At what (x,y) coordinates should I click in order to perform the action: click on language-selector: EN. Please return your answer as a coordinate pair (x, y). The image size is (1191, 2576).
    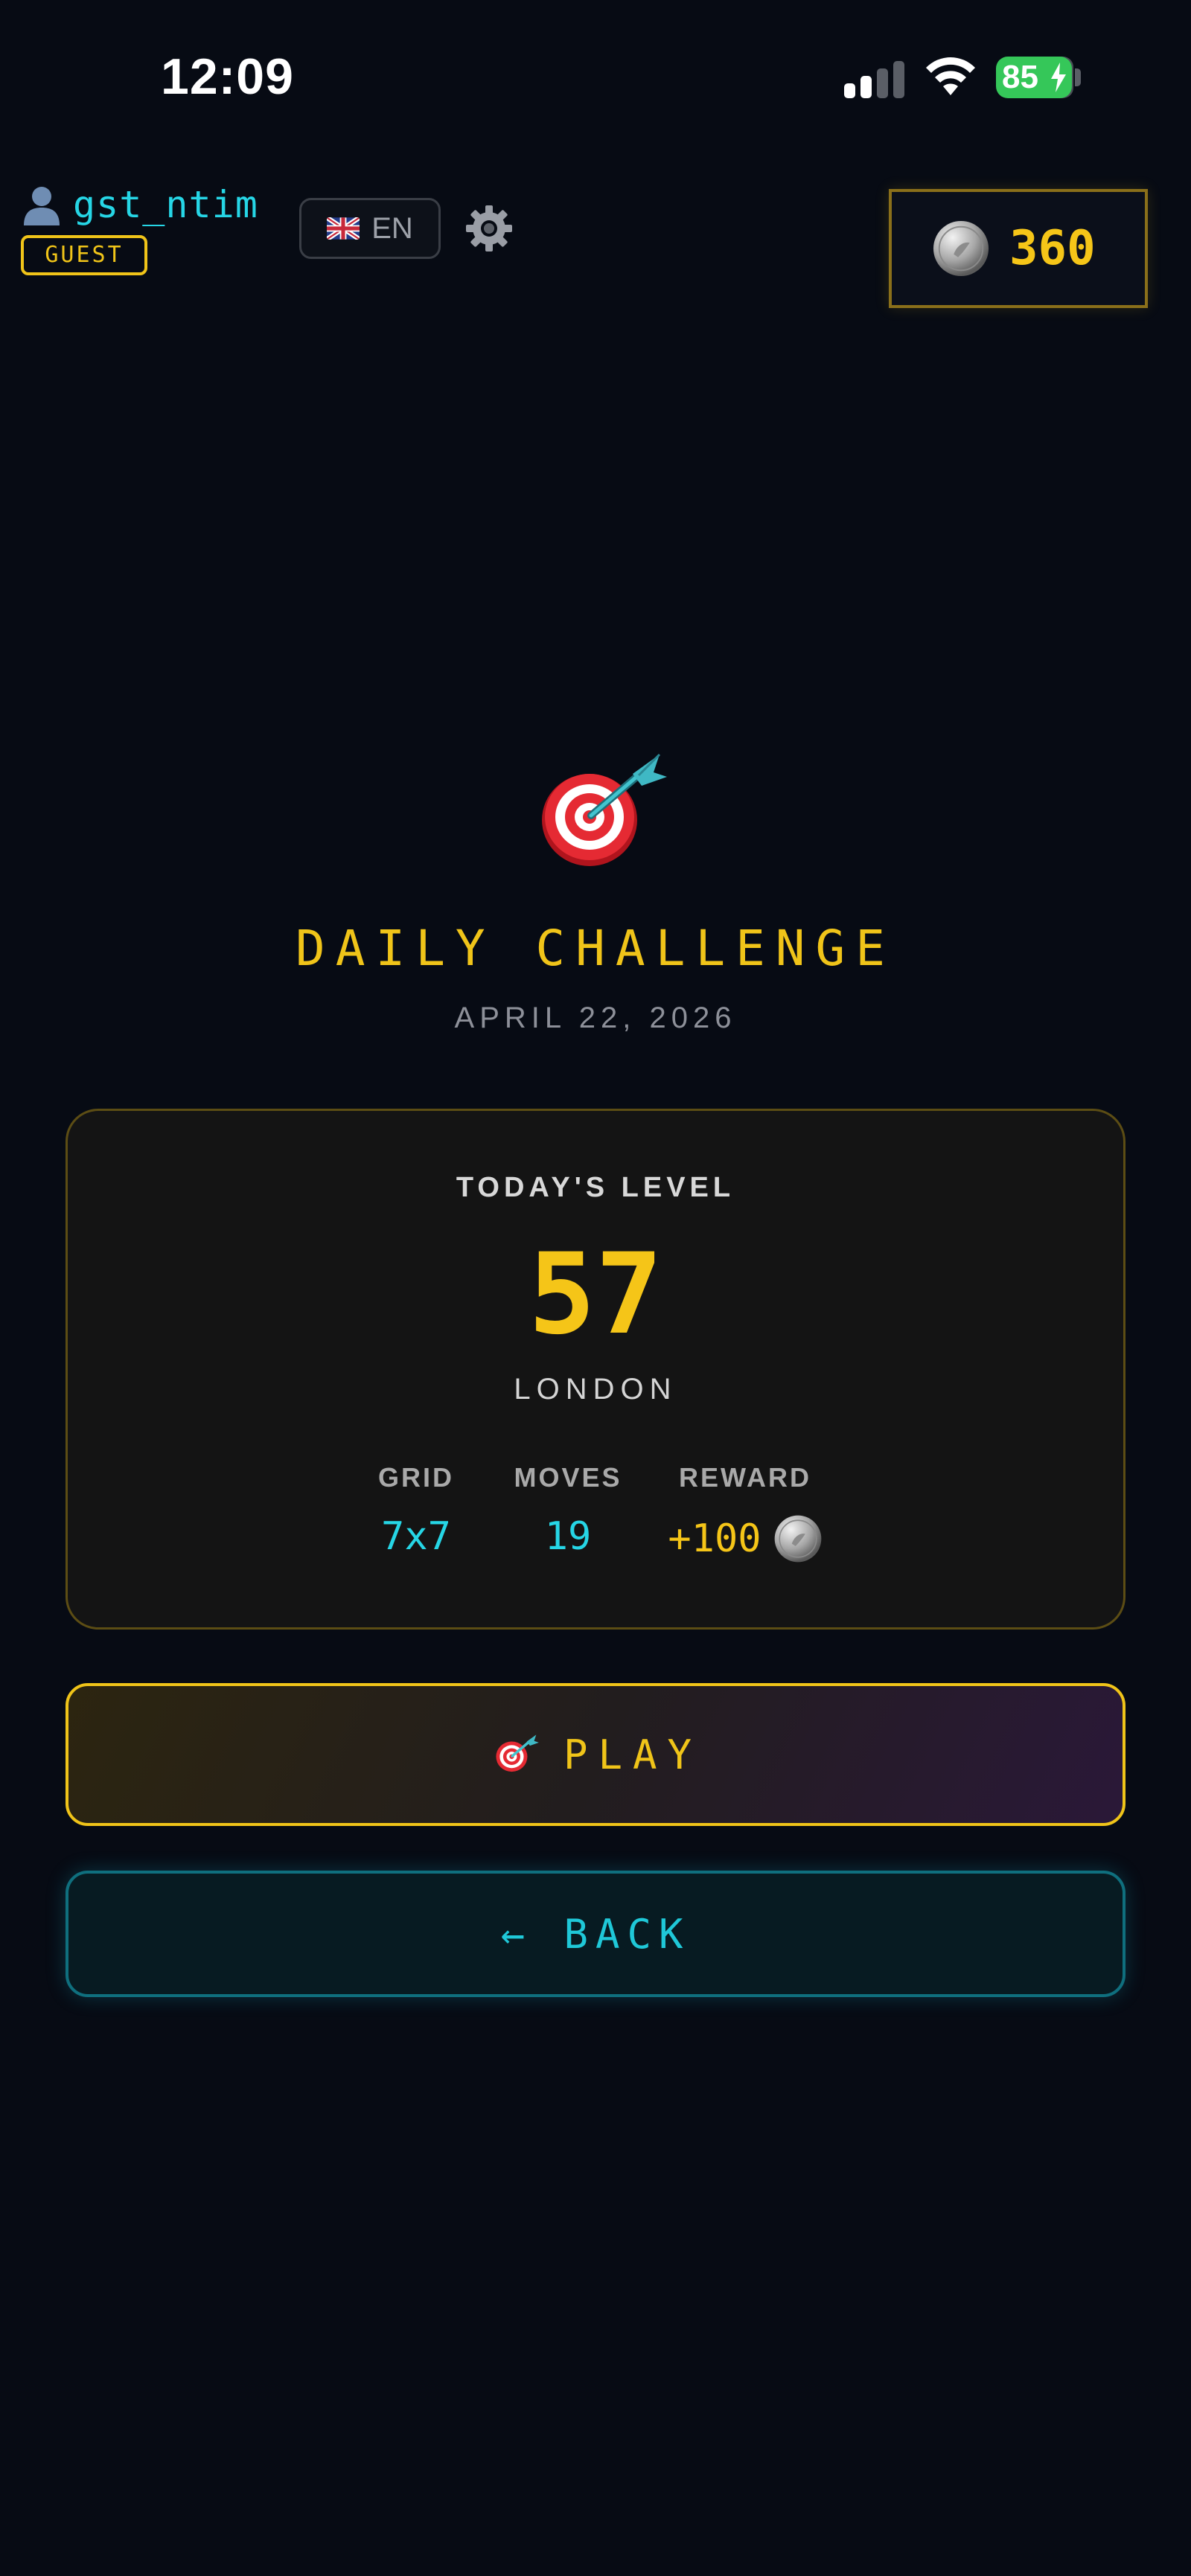
    Looking at the image, I should click on (370, 228).